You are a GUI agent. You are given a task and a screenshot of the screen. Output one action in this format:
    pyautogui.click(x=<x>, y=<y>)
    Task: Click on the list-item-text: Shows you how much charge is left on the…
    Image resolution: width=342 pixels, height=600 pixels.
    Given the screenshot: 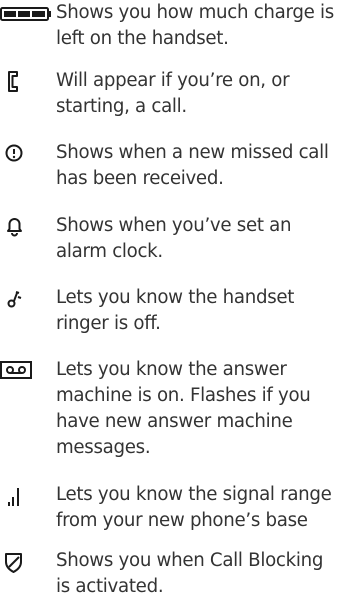 What is the action you would take?
    pyautogui.click(x=195, y=25)
    